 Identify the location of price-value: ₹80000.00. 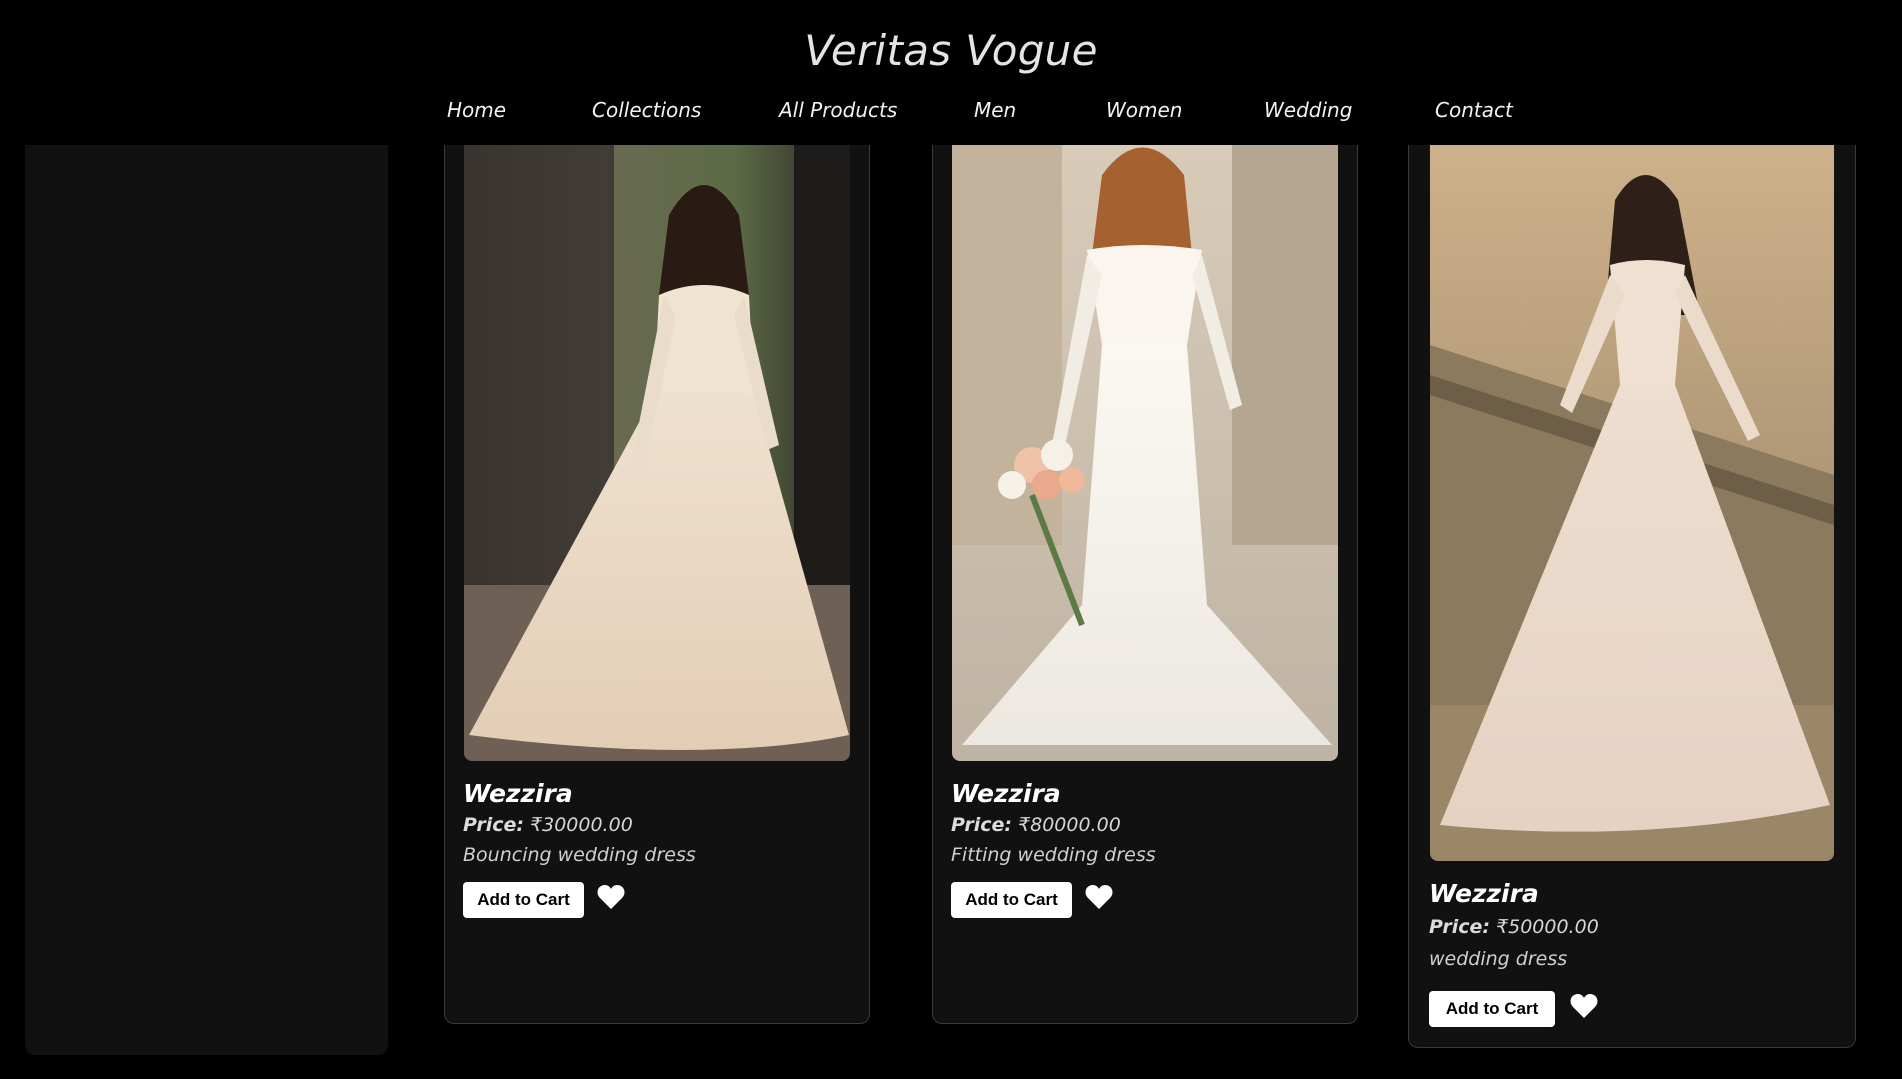
(1069, 825).